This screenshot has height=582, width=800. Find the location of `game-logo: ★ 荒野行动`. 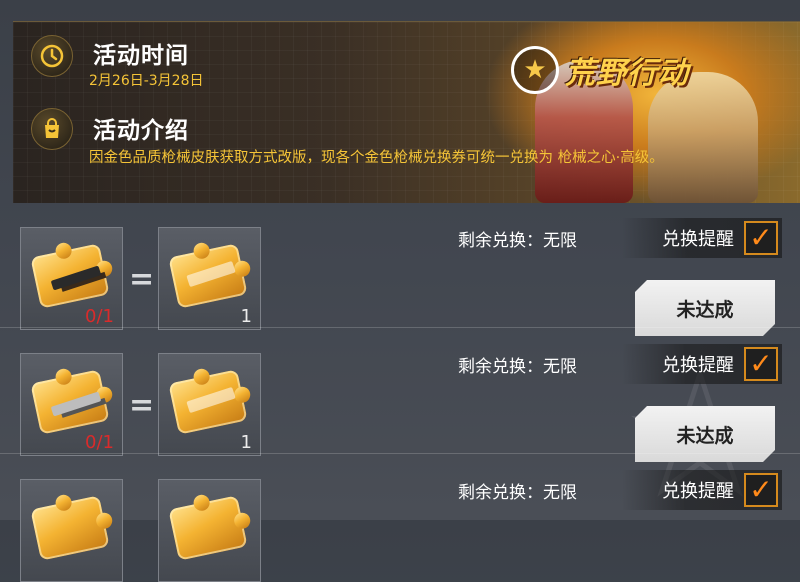

game-logo: ★ 荒野行动 is located at coordinates (600, 70).